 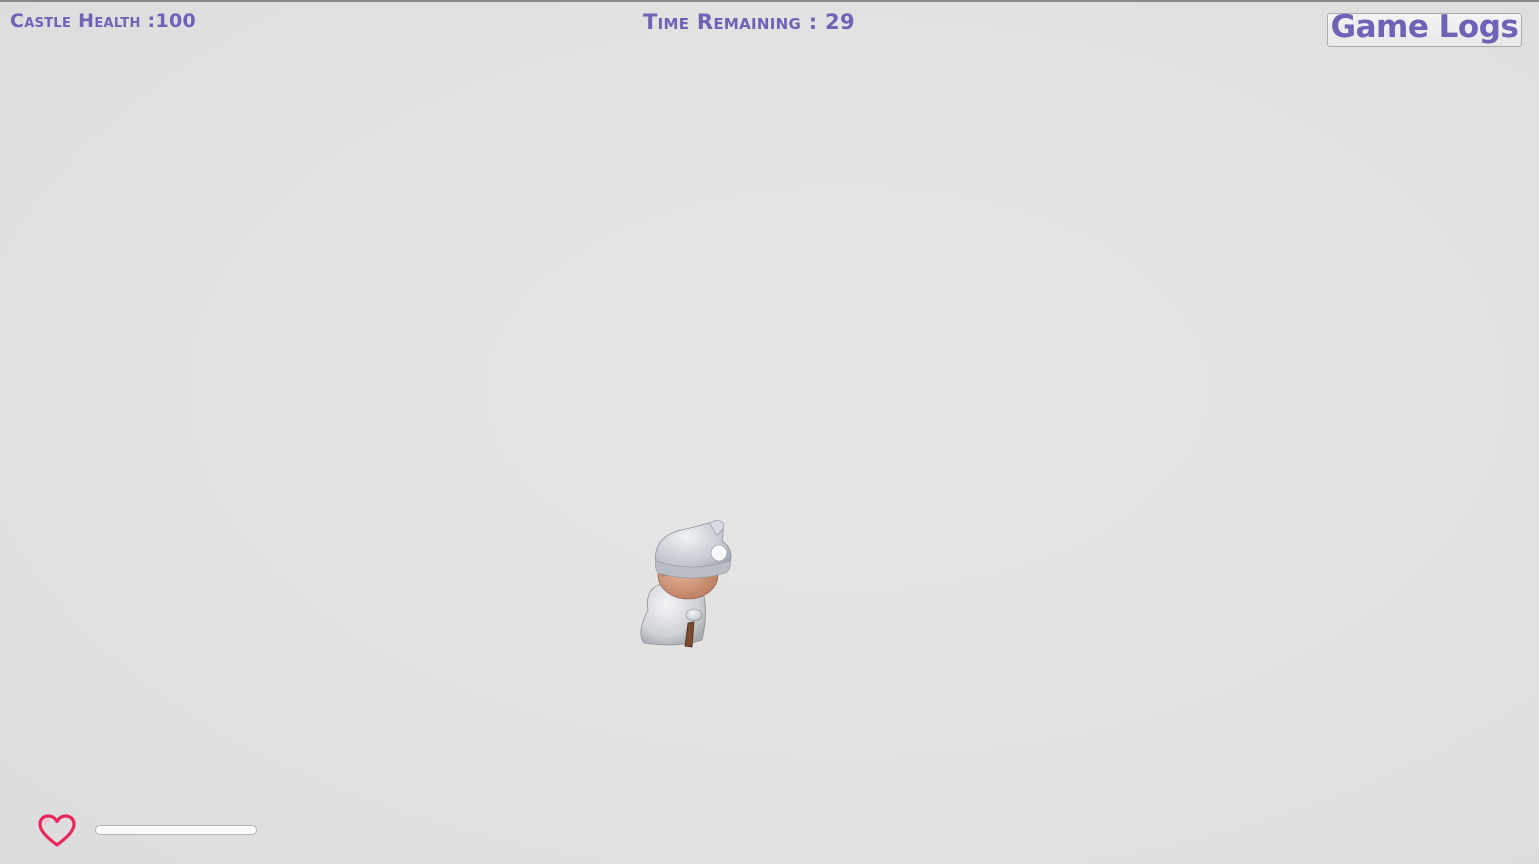 I want to click on game-logs-button: Game Logs, so click(x=1424, y=27).